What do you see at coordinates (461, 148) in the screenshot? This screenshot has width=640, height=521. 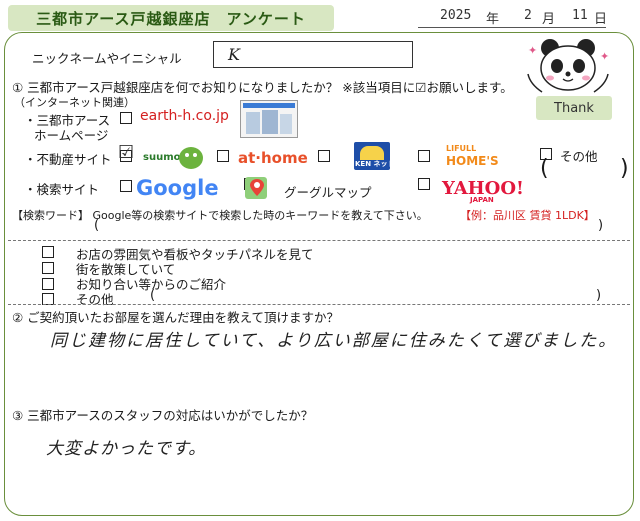 I see `lifull-logo-line1: LIFULL` at bounding box center [461, 148].